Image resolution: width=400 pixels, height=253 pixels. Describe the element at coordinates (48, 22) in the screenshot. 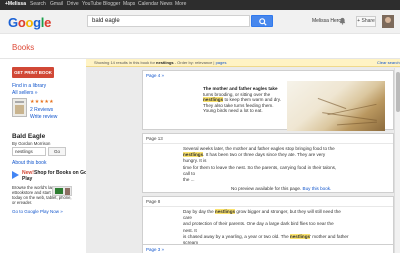

I see `logo-letter: e` at that location.